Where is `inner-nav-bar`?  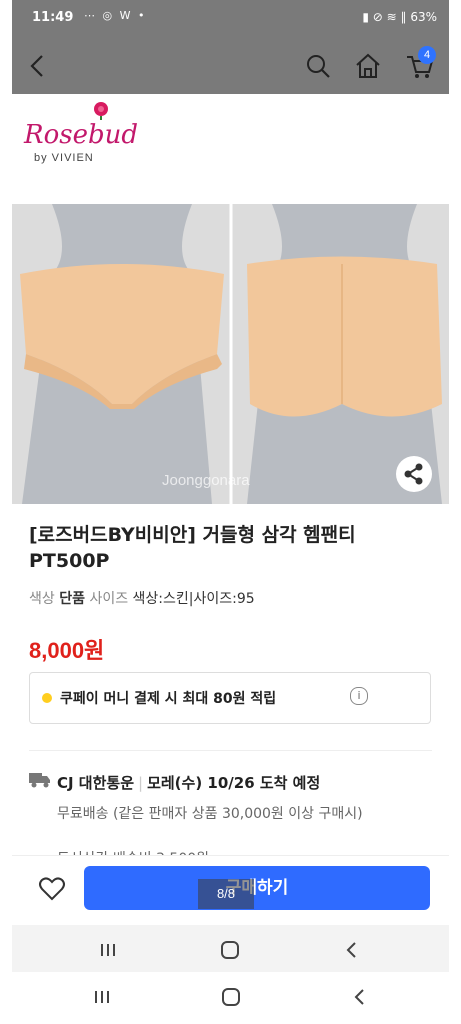
inner-nav-bar is located at coordinates (230, 948).